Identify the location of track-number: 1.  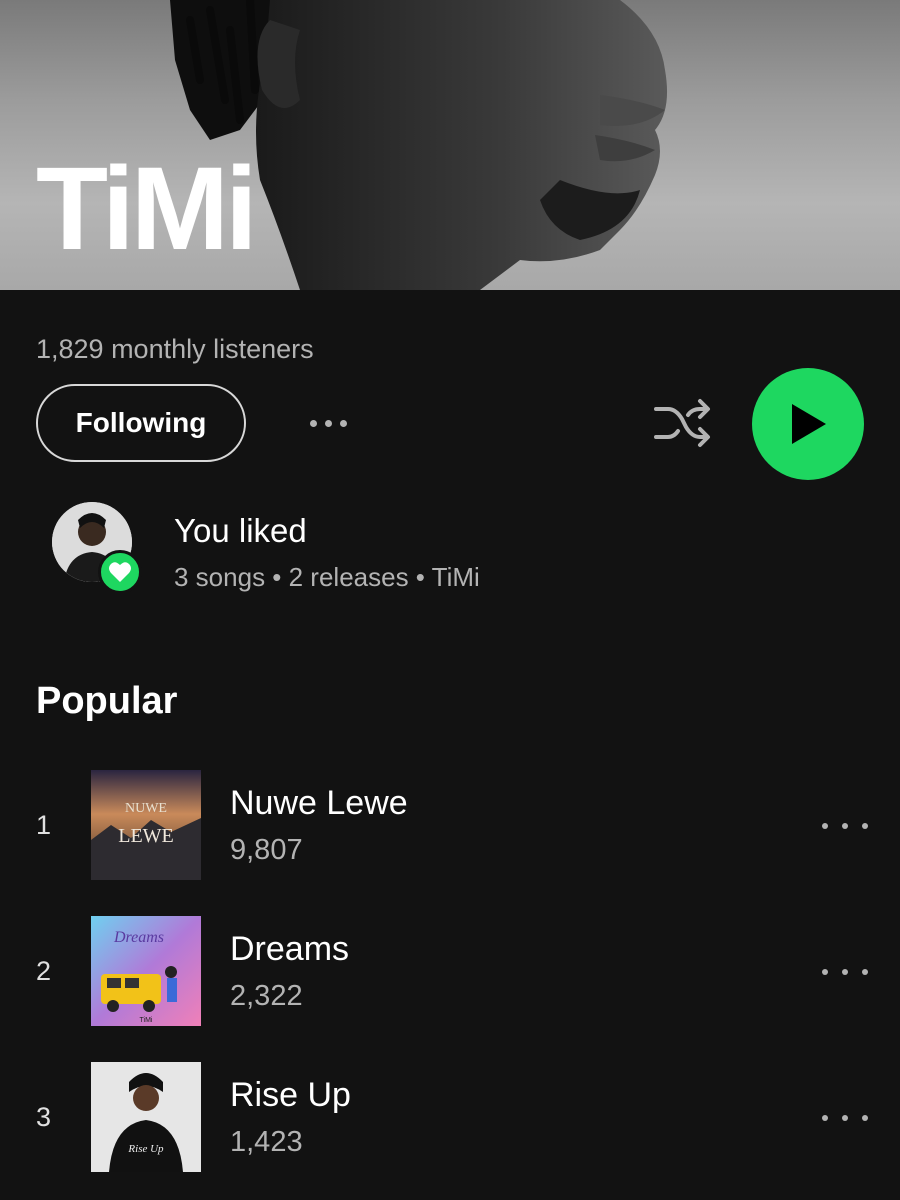
(44, 825).